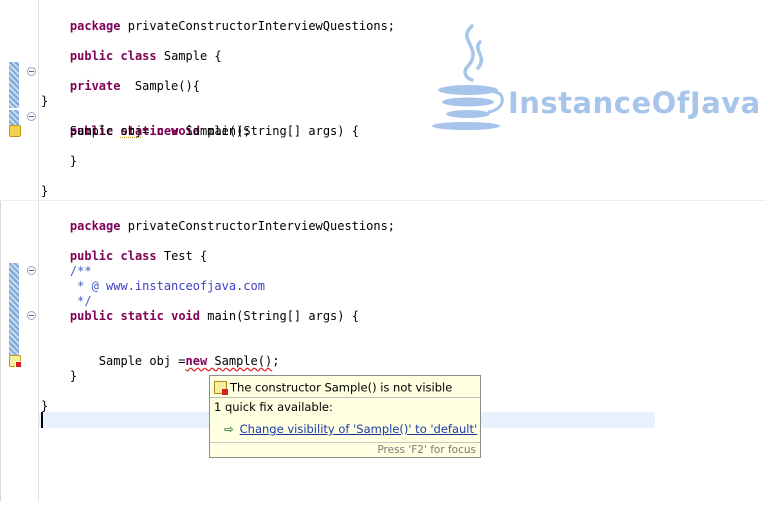  I want to click on package-name: privateConstructorInterviewQuestions;, so click(261, 26).